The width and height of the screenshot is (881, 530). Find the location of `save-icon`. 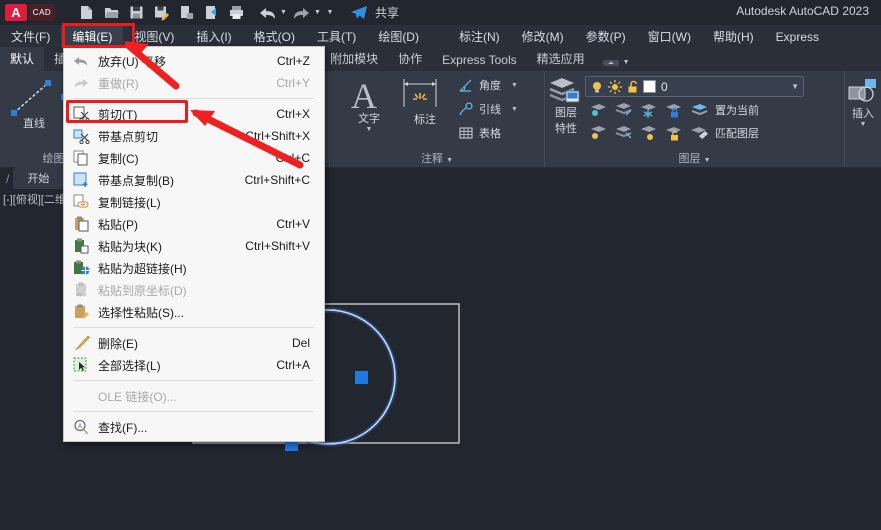

save-icon is located at coordinates (136, 13).